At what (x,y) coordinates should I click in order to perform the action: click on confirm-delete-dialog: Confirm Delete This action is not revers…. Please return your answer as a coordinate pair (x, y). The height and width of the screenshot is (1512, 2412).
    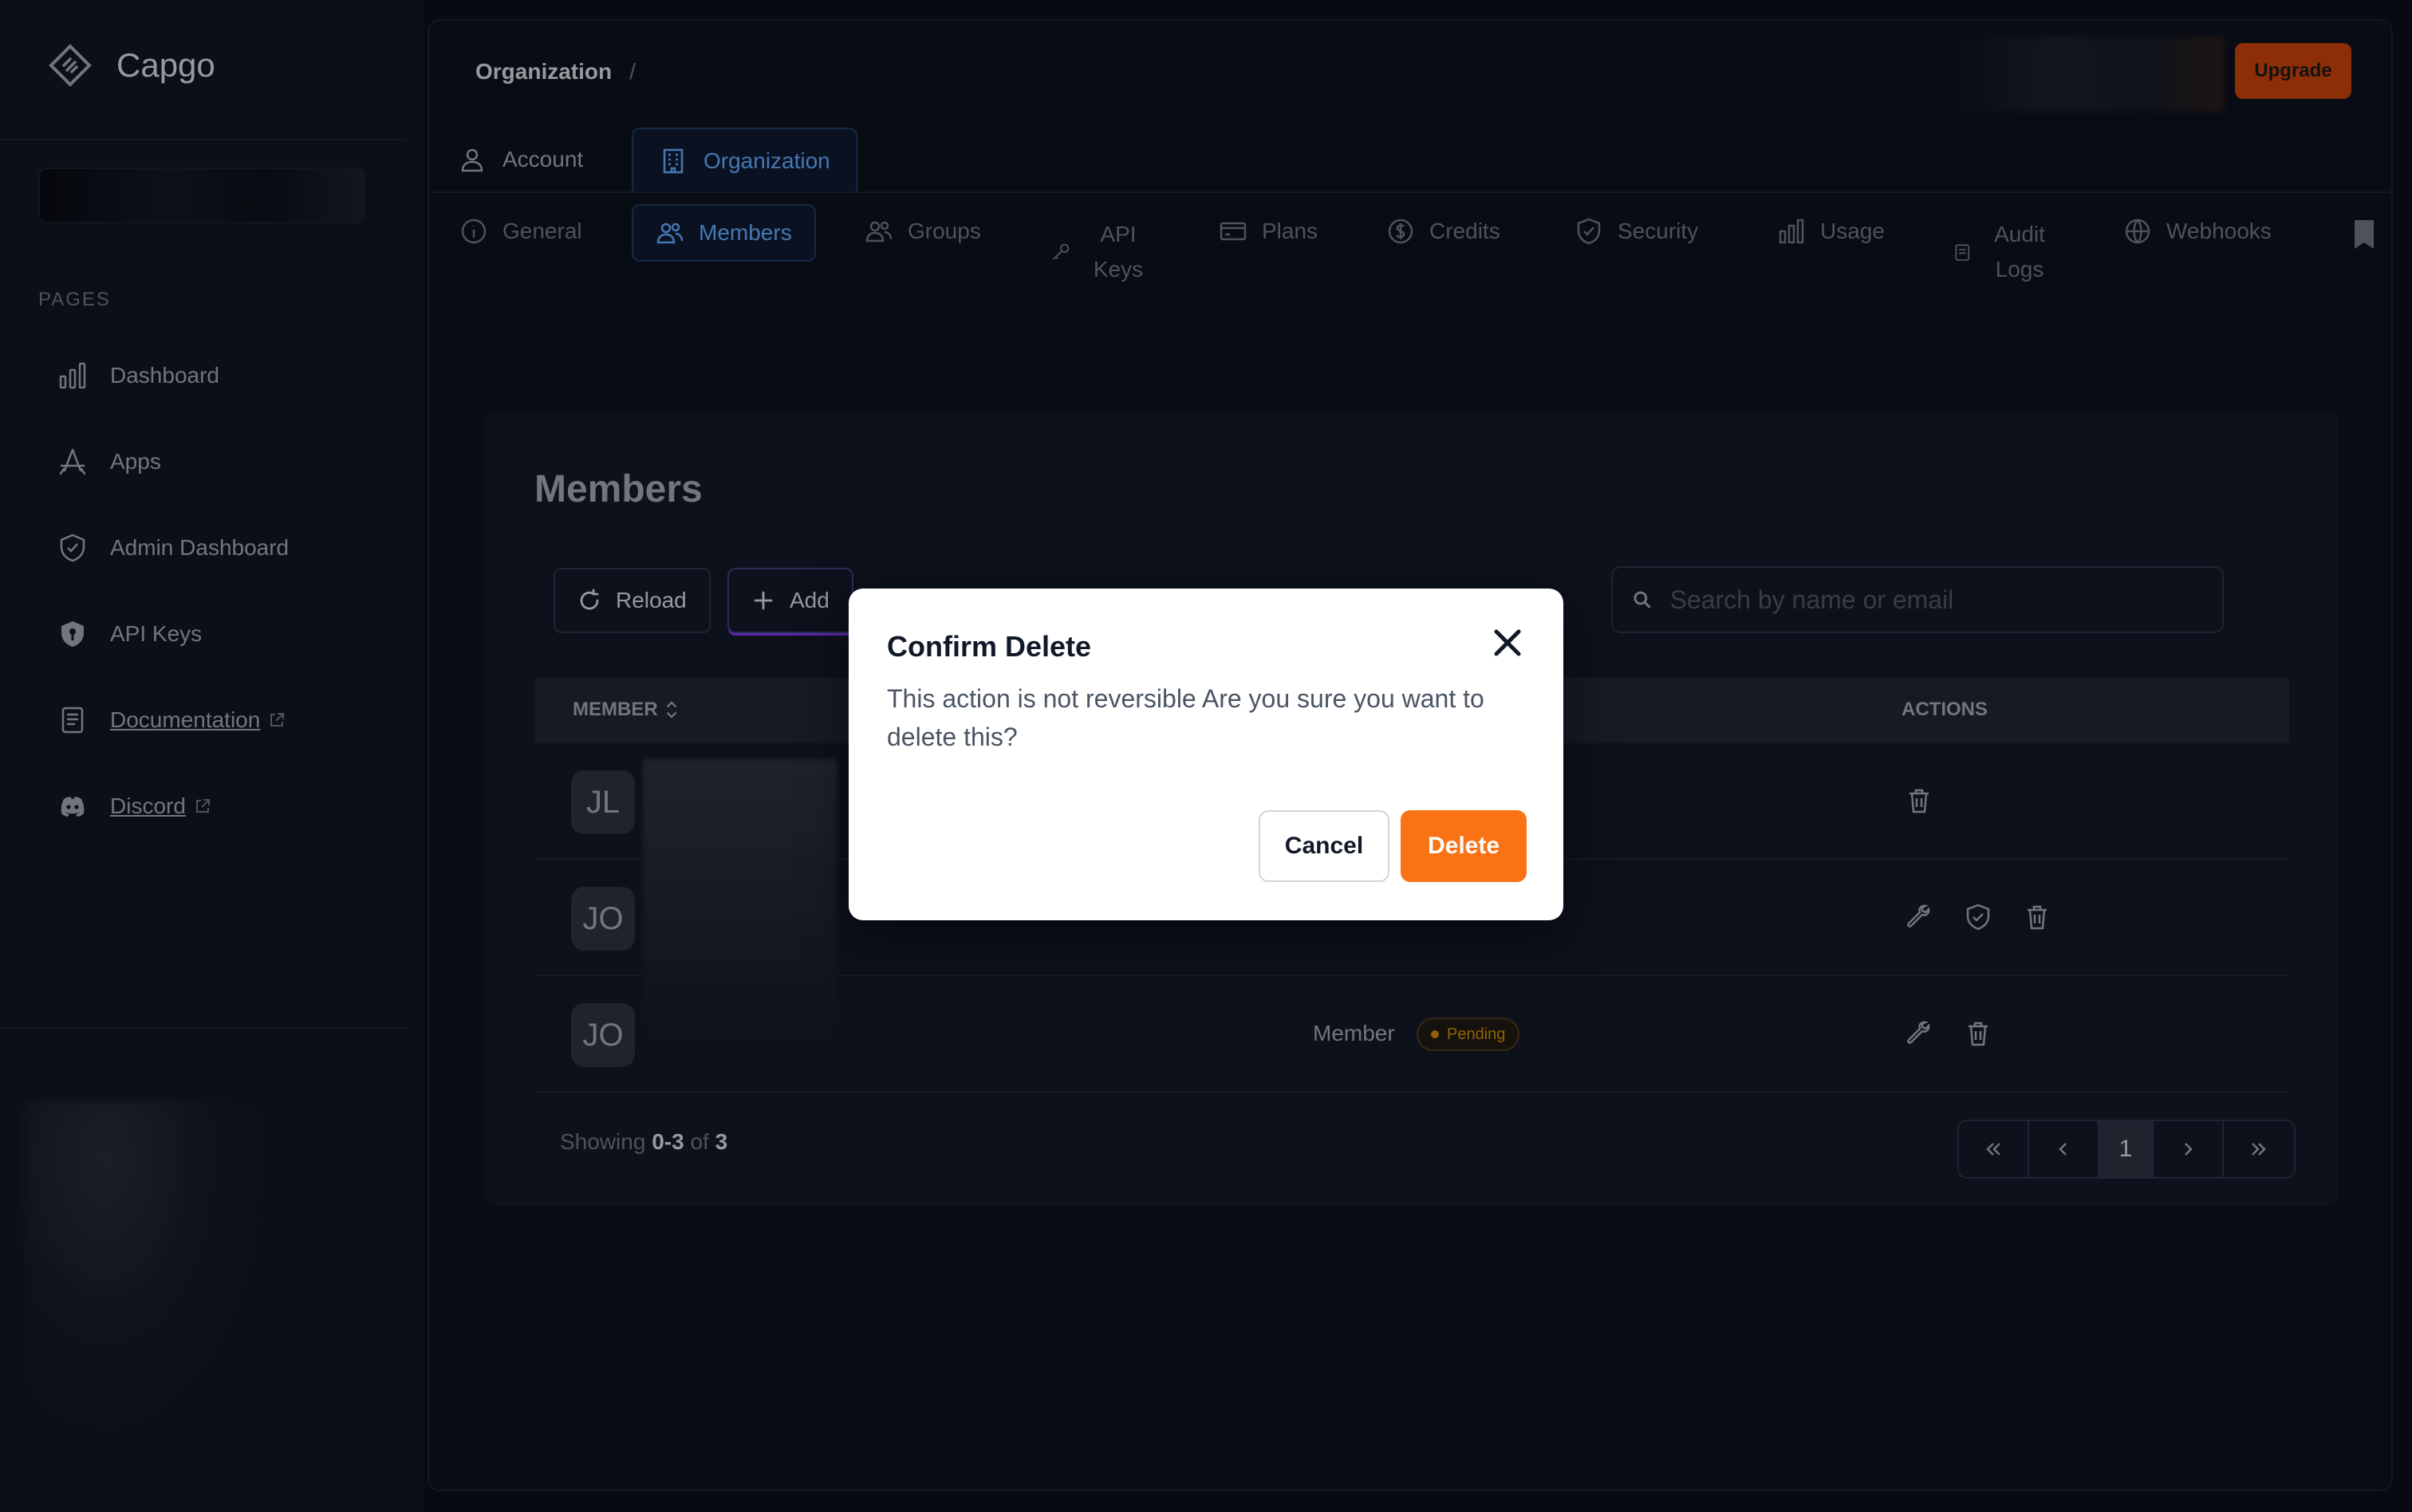
    Looking at the image, I should click on (1206, 754).